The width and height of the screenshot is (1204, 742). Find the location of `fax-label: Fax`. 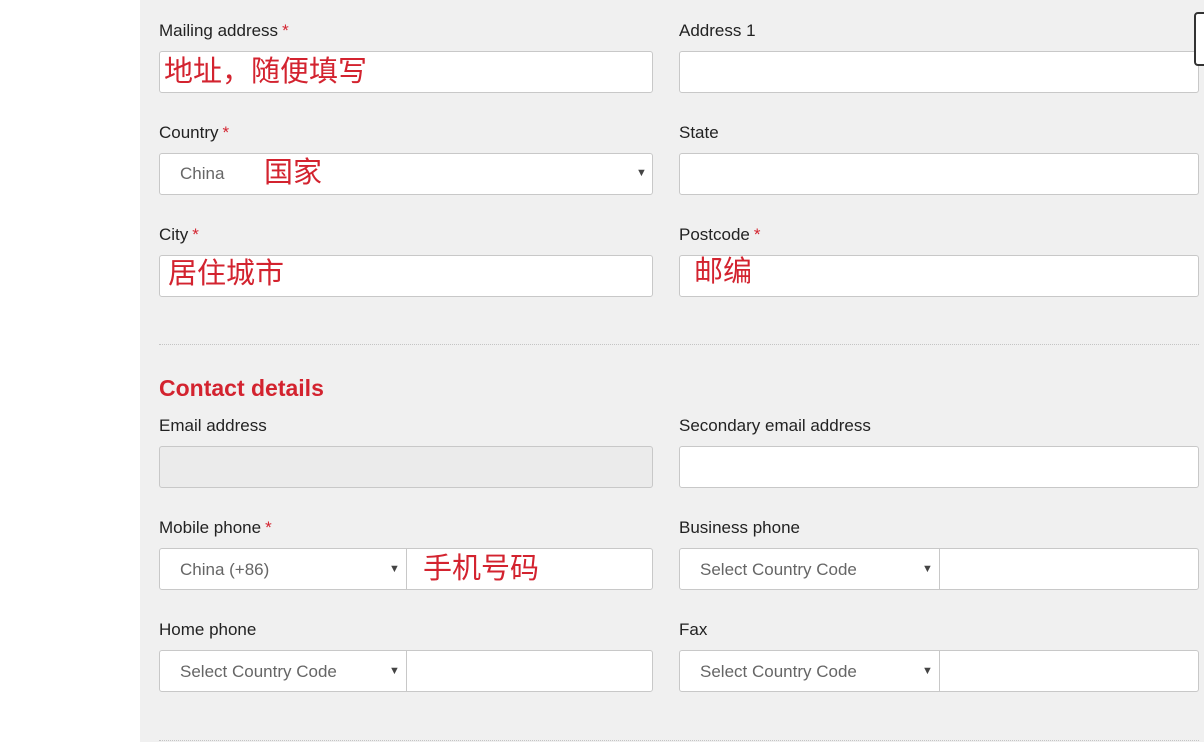

fax-label: Fax is located at coordinates (693, 629).